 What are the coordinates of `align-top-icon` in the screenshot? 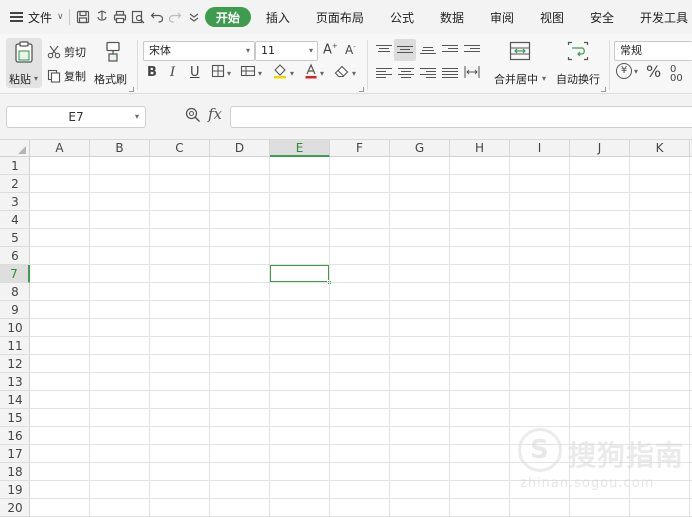 It's located at (384, 50).